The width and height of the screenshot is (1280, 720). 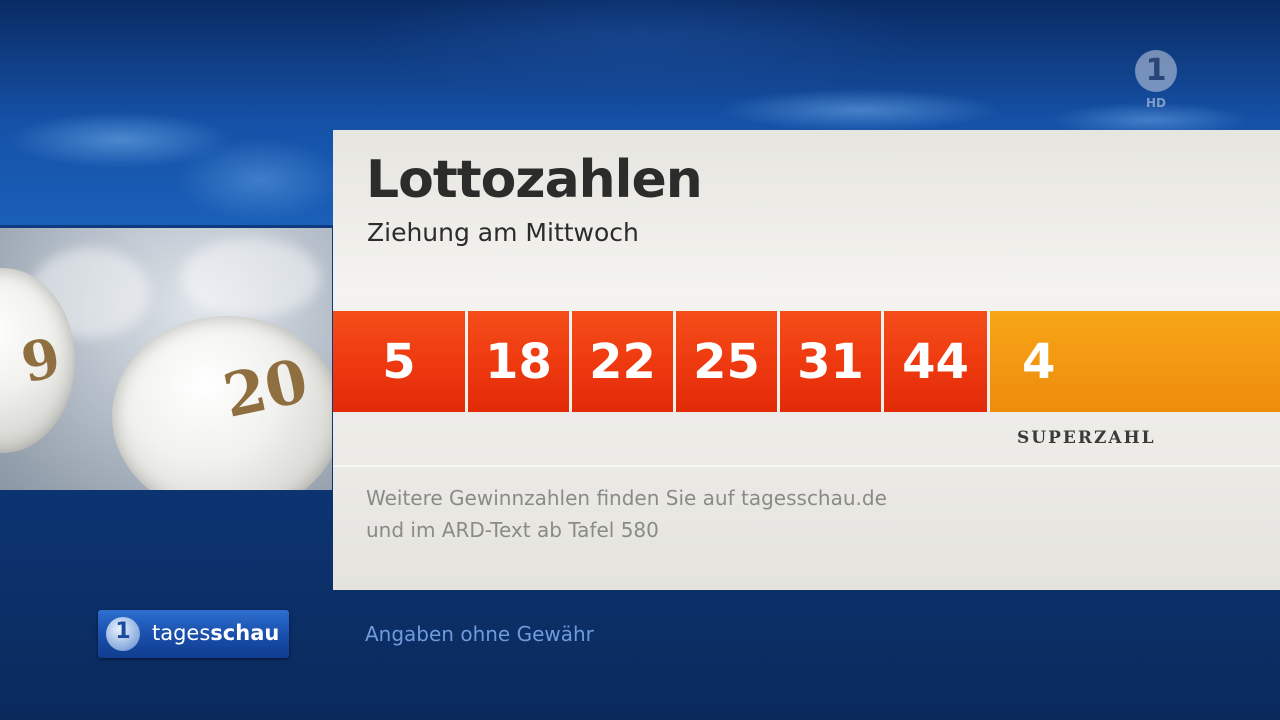 I want to click on winning-number: 31, so click(x=830, y=361).